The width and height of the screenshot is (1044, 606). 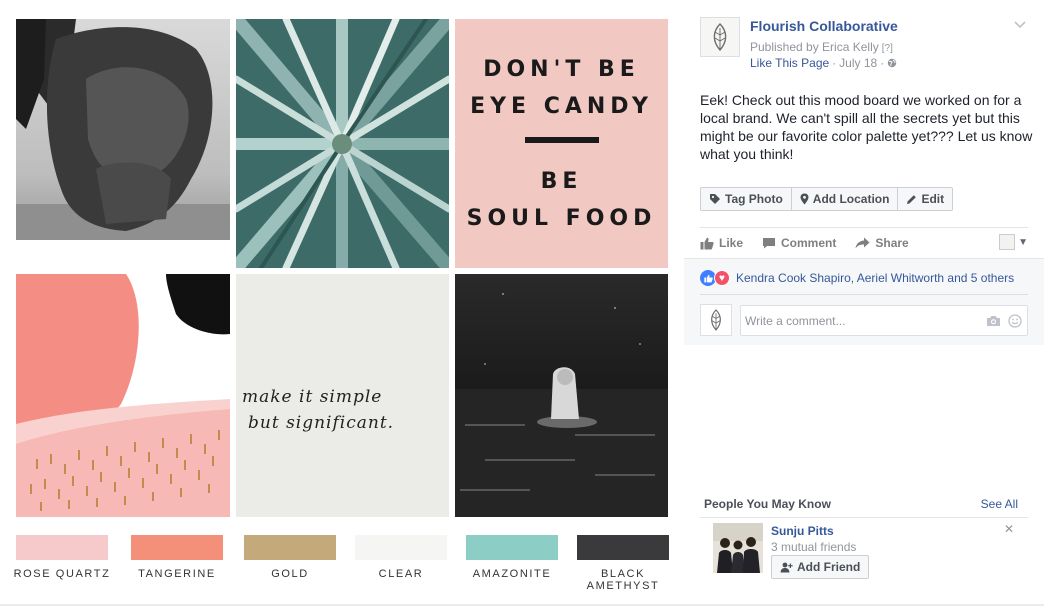 I want to click on post-as-avatar, so click(x=1007, y=242).